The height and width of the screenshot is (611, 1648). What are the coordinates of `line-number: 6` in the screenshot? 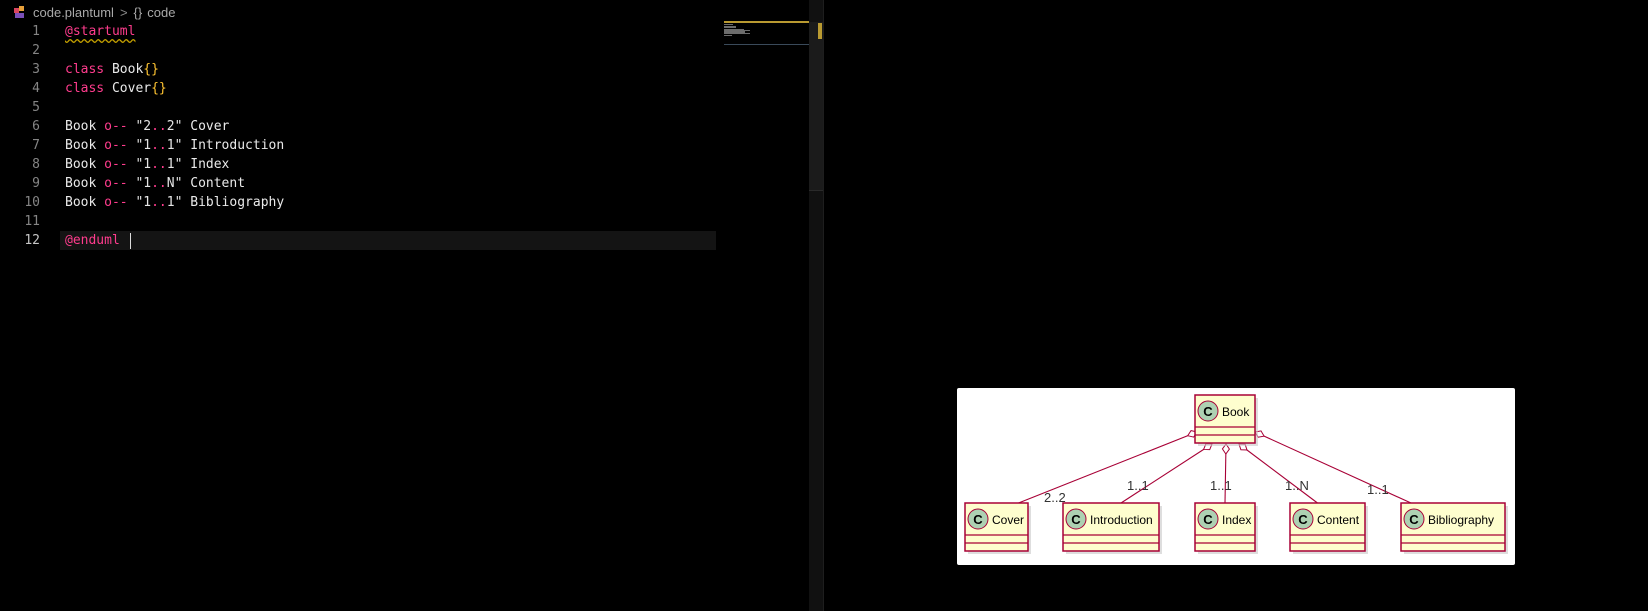 It's located at (36, 126).